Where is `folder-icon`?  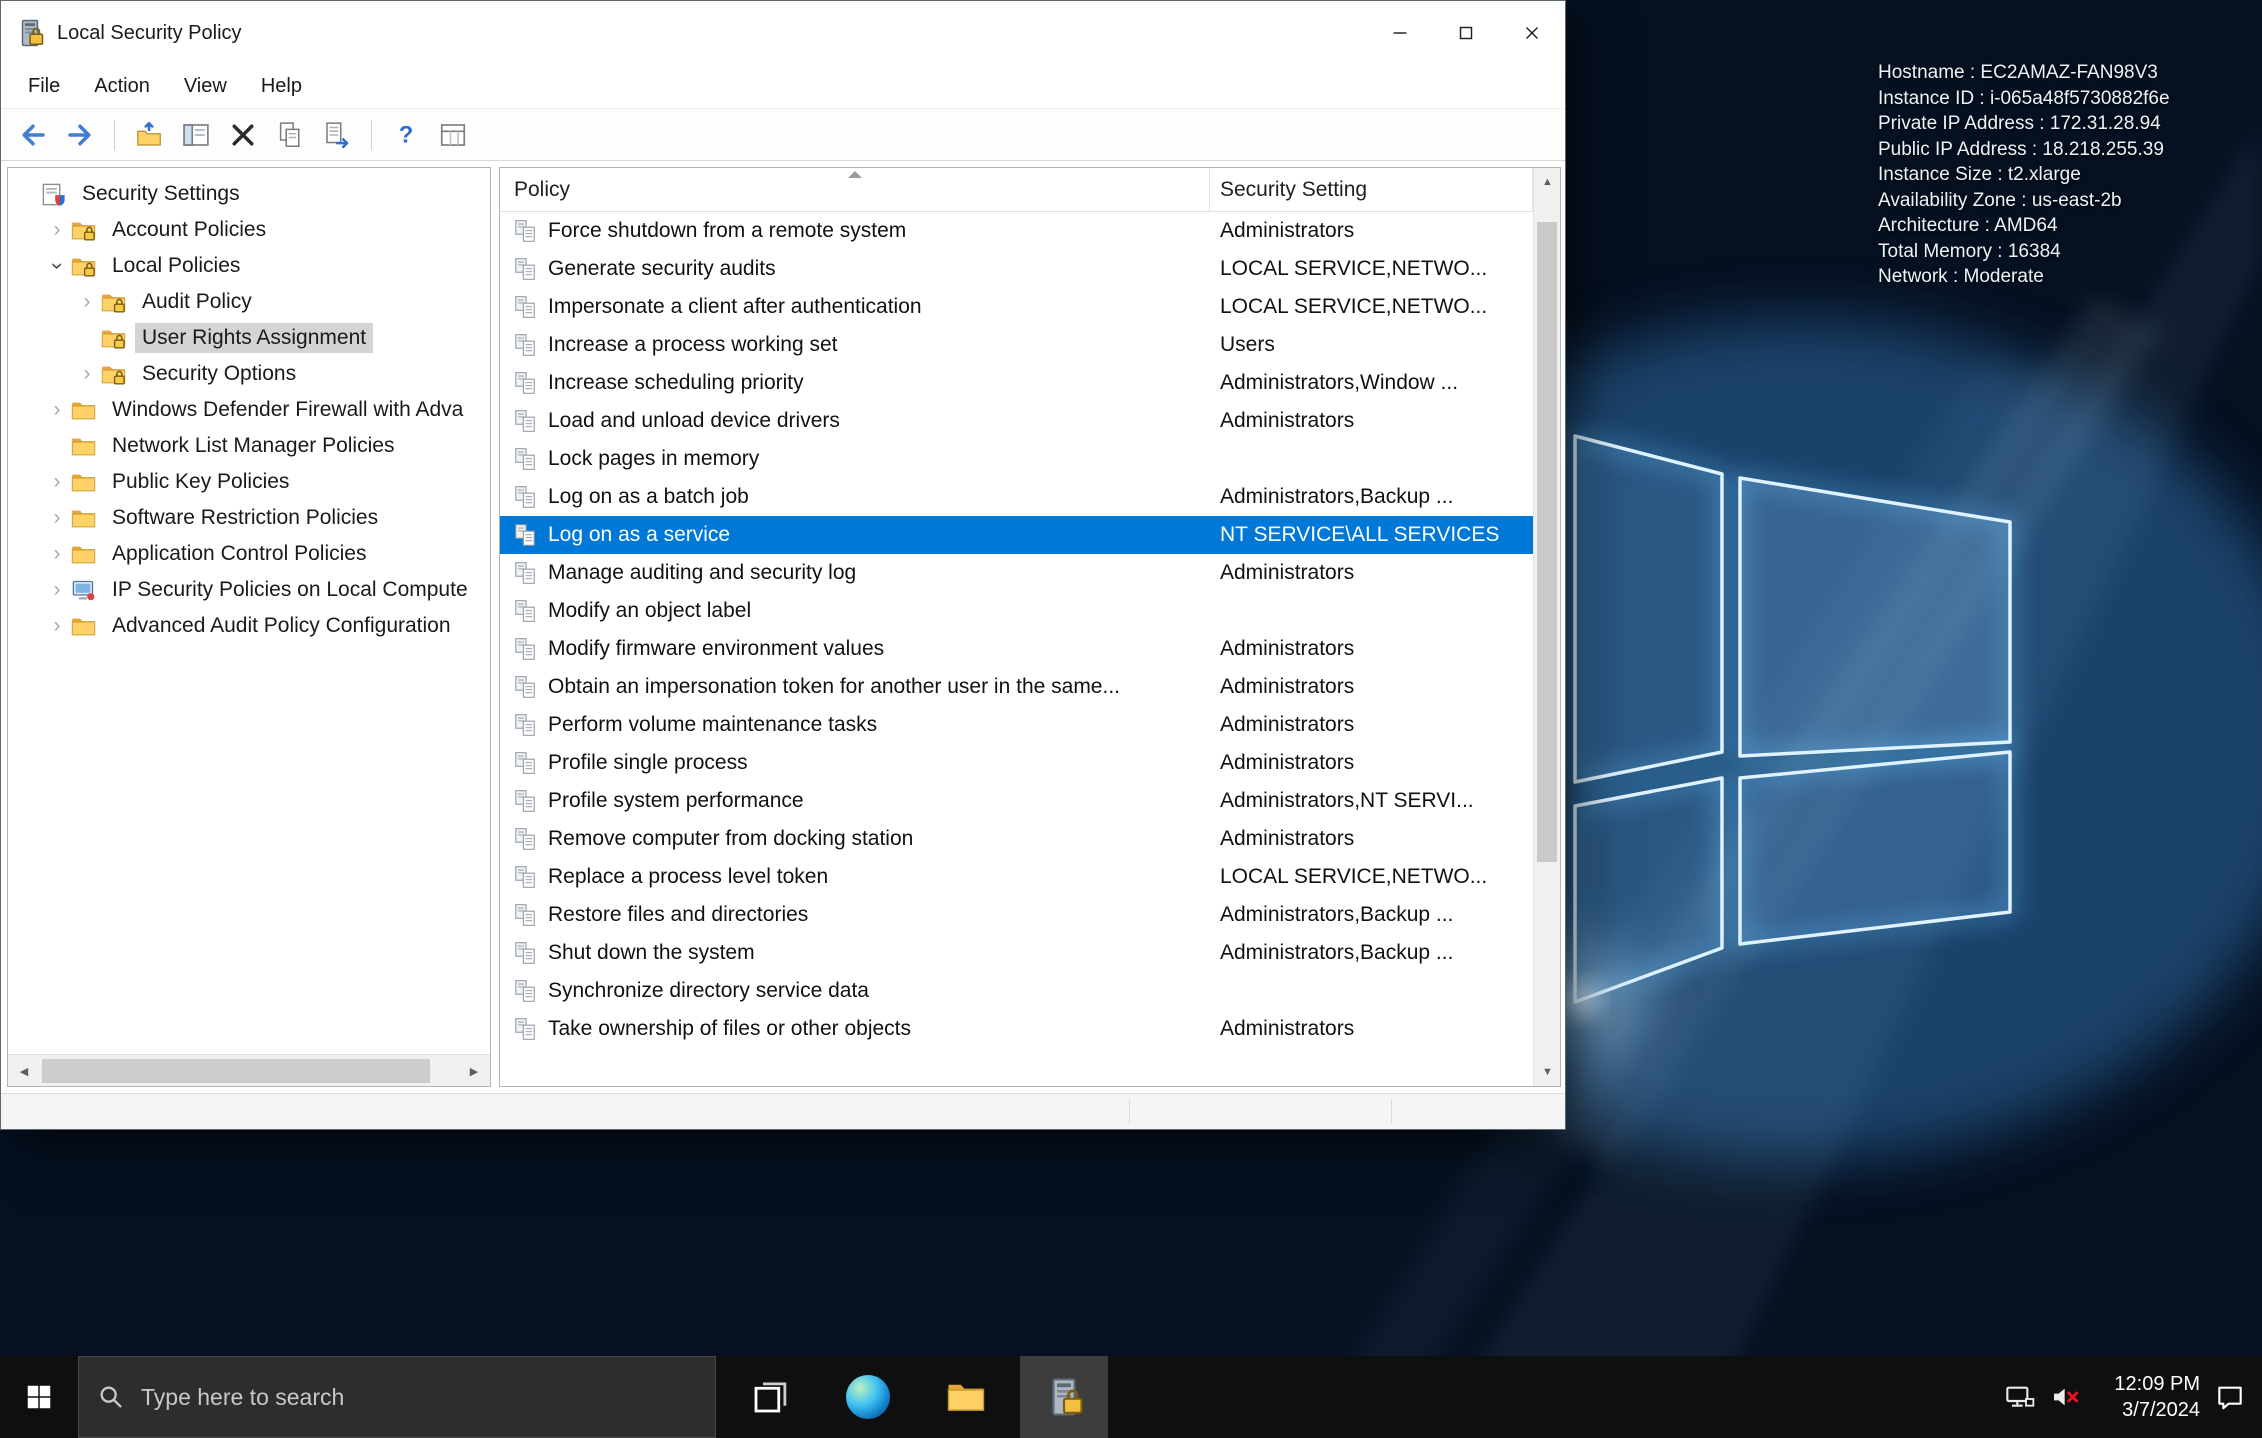 folder-icon is located at coordinates (83, 410).